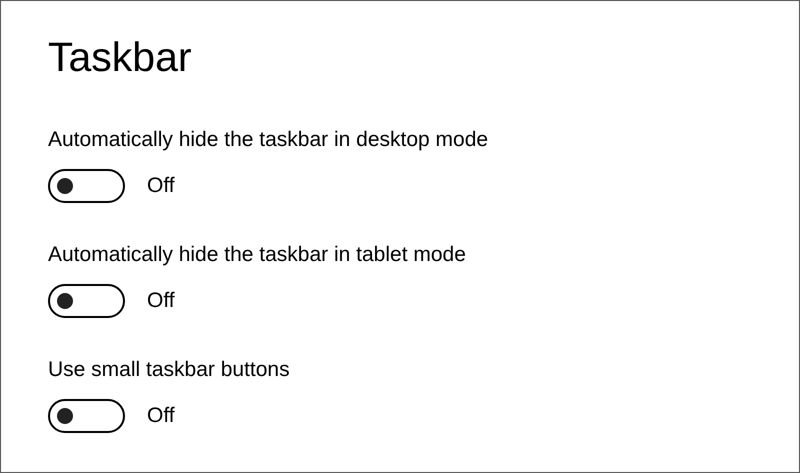 The image size is (800, 473). Describe the element at coordinates (257, 255) in the screenshot. I see `setting-label: Automatically hide the taskbar in tablet mode` at that location.